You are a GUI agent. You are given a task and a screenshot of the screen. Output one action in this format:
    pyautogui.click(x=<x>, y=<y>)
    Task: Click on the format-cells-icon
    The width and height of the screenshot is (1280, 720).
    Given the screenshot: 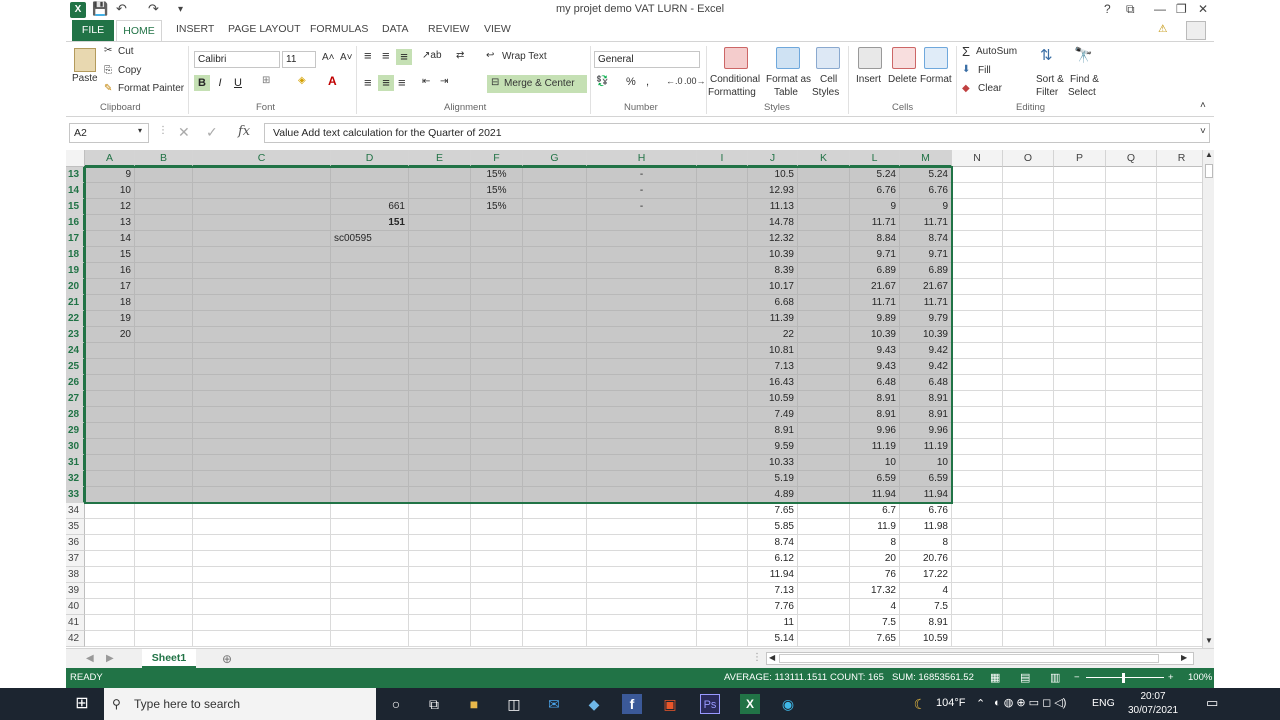 What is the action you would take?
    pyautogui.click(x=936, y=58)
    